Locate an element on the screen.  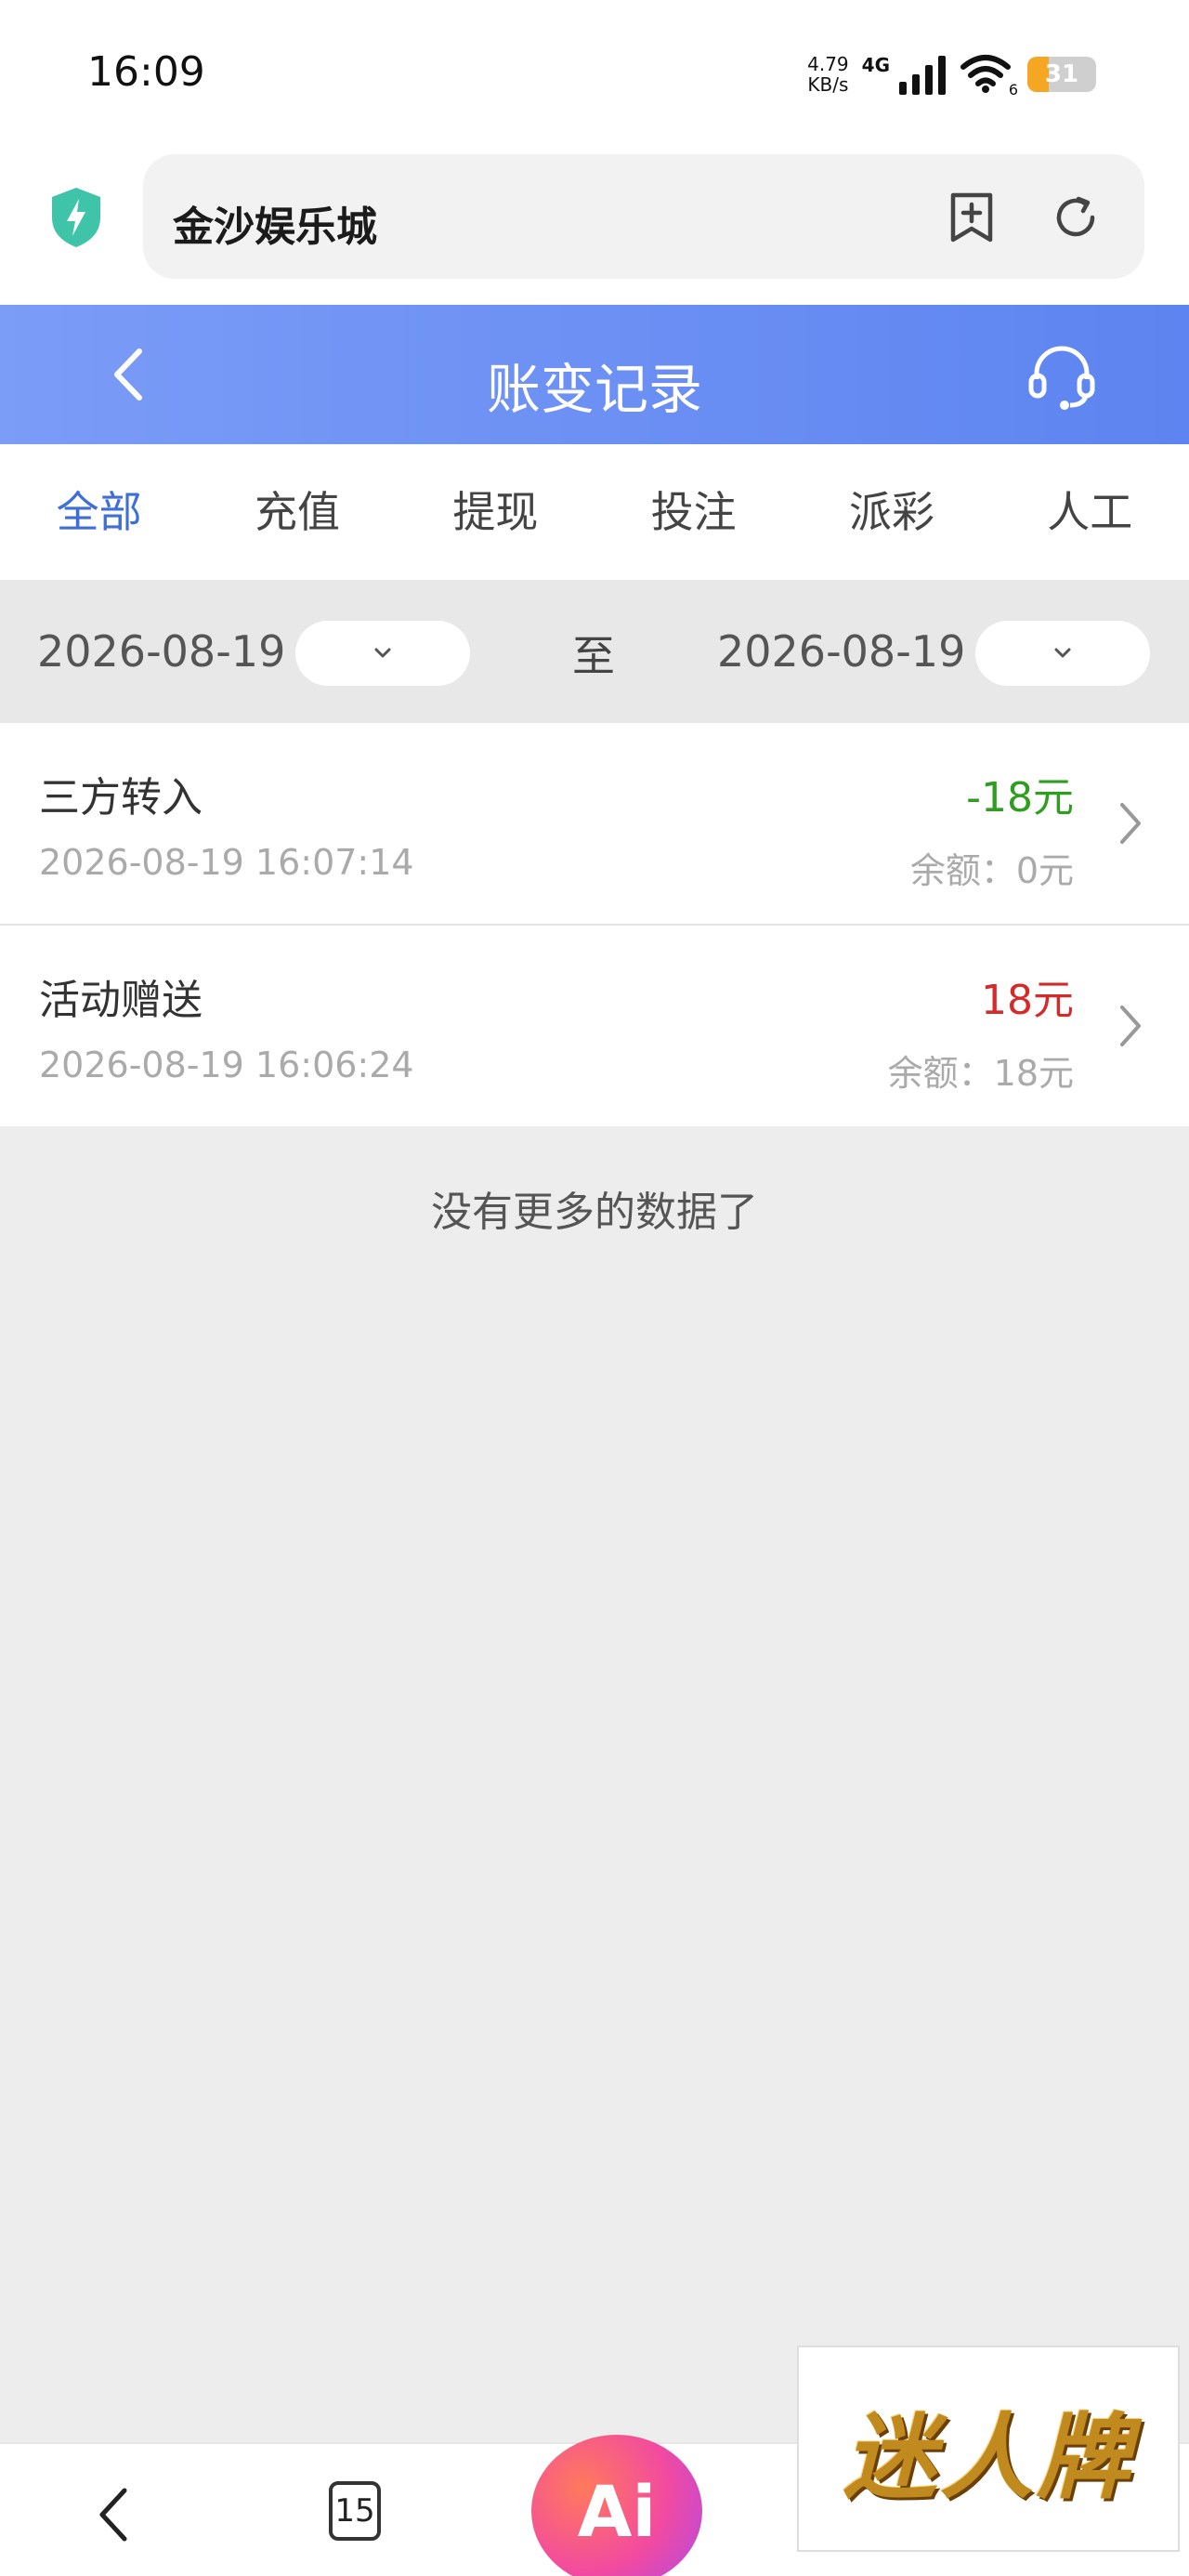
start-date-dropdown is located at coordinates (383, 653).